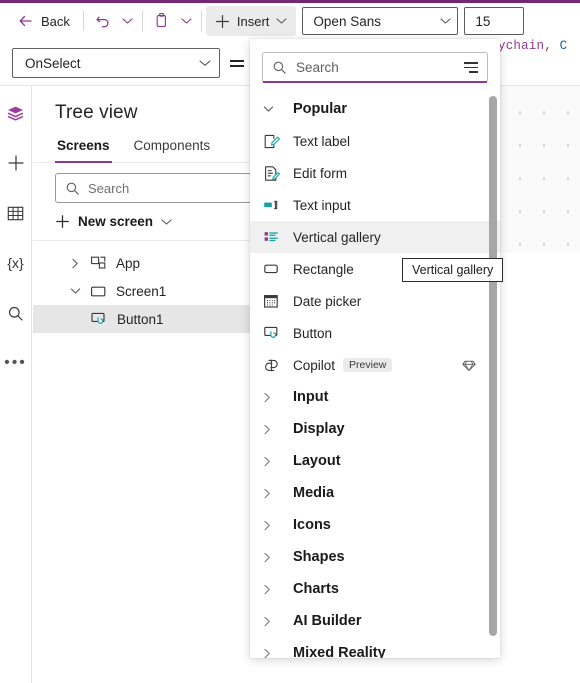  Describe the element at coordinates (375, 647) in the screenshot. I see `group-header-mixed-reality: Mixed Reality` at that location.